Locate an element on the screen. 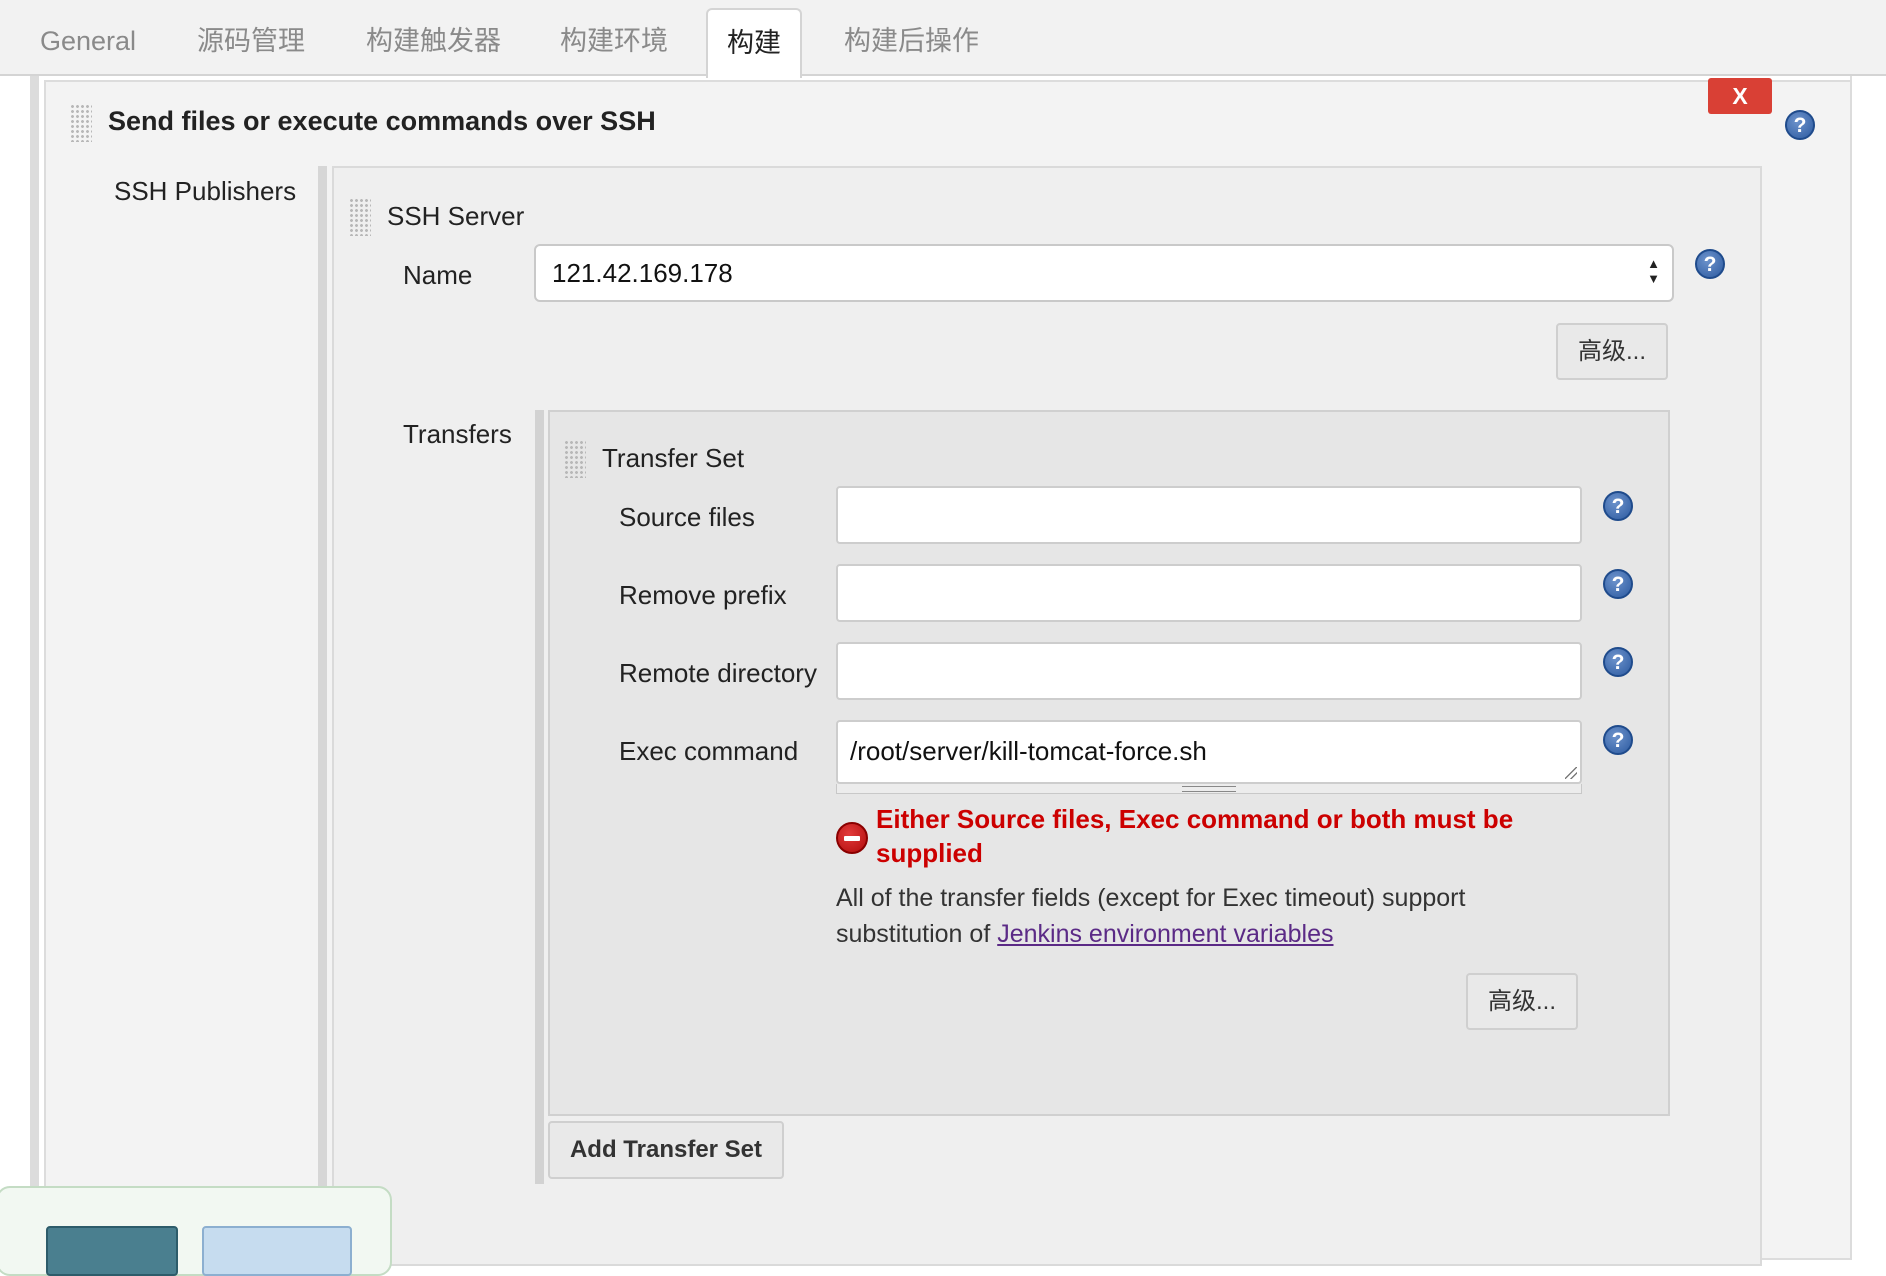 This screenshot has height=1276, width=1886. remote-directory-label: Remote directory is located at coordinates (718, 673).